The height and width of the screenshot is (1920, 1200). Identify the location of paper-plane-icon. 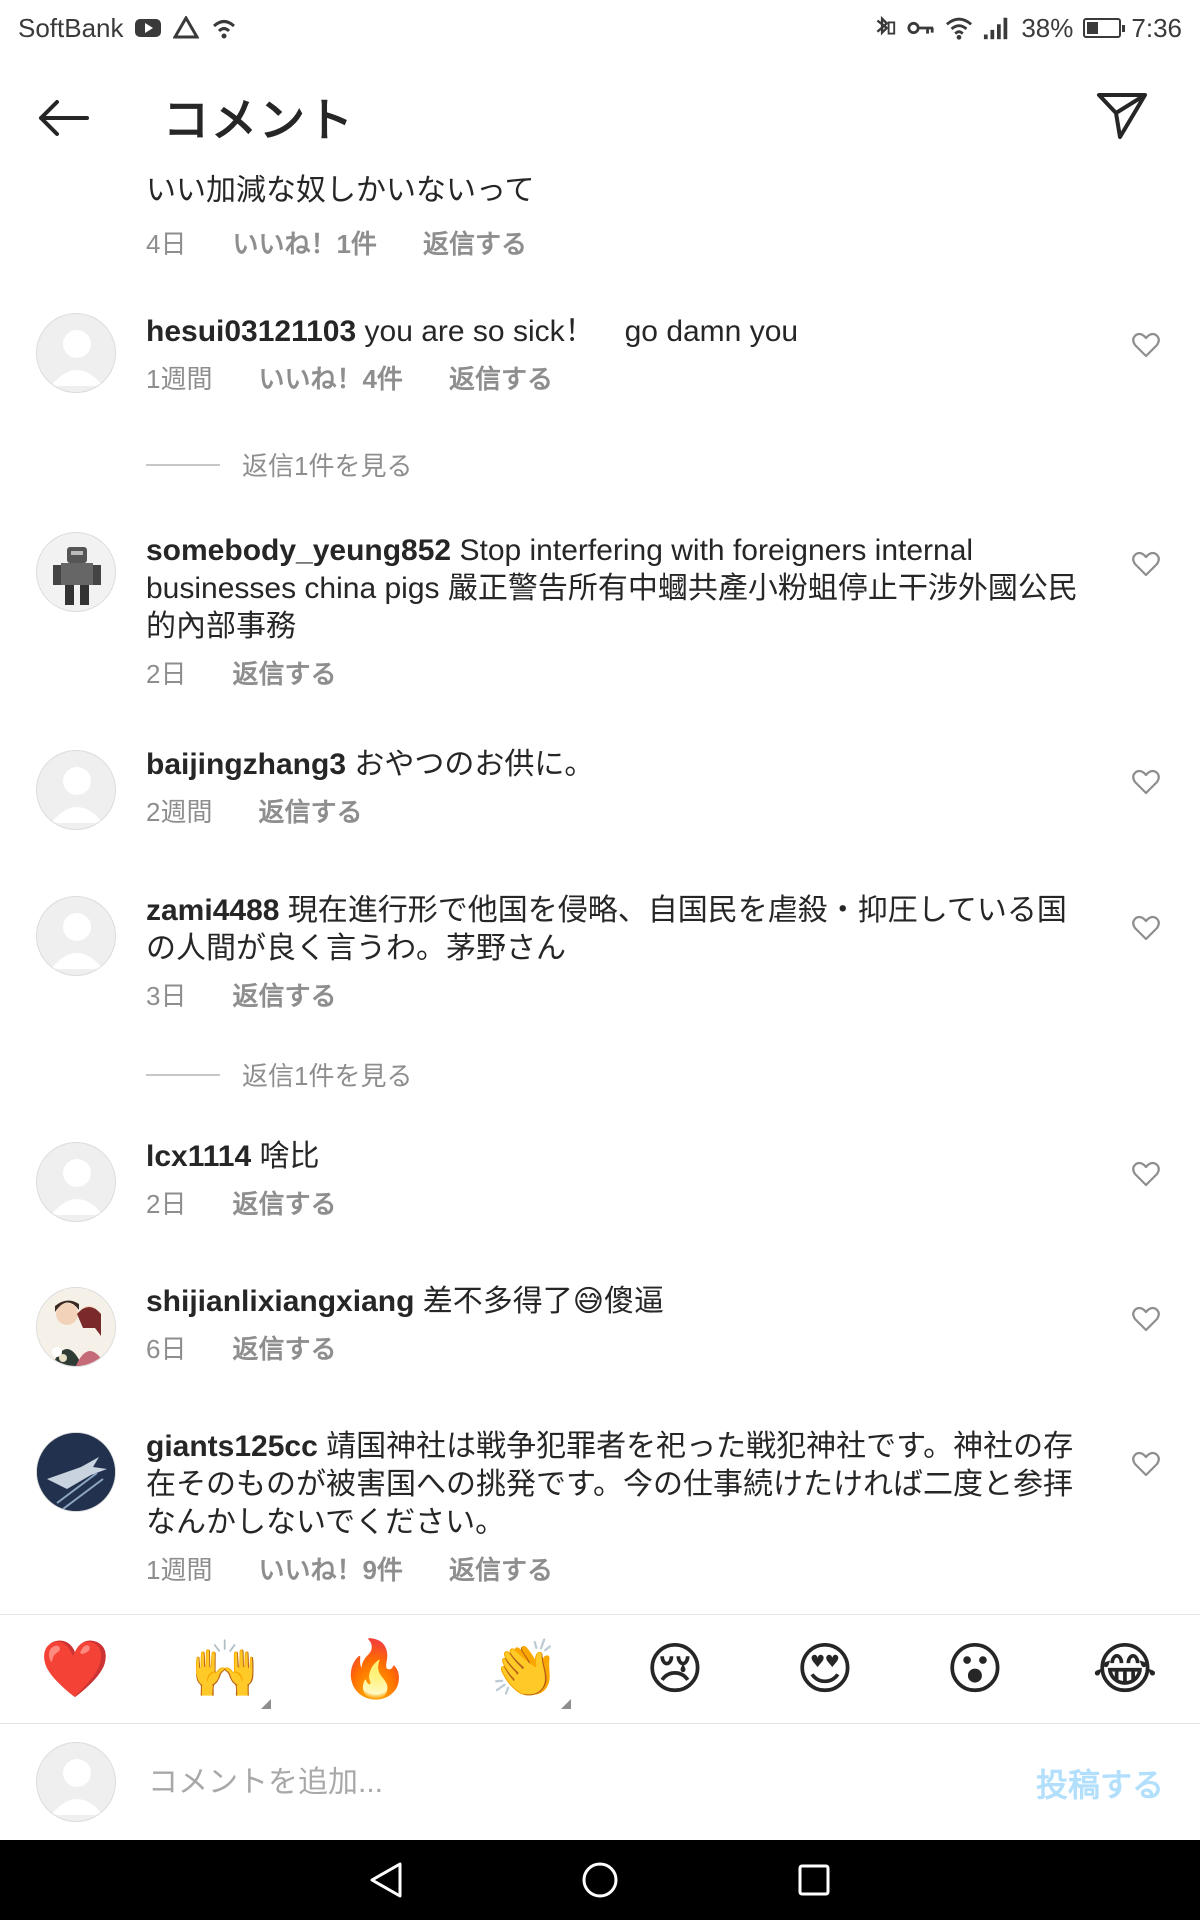
(1122, 116).